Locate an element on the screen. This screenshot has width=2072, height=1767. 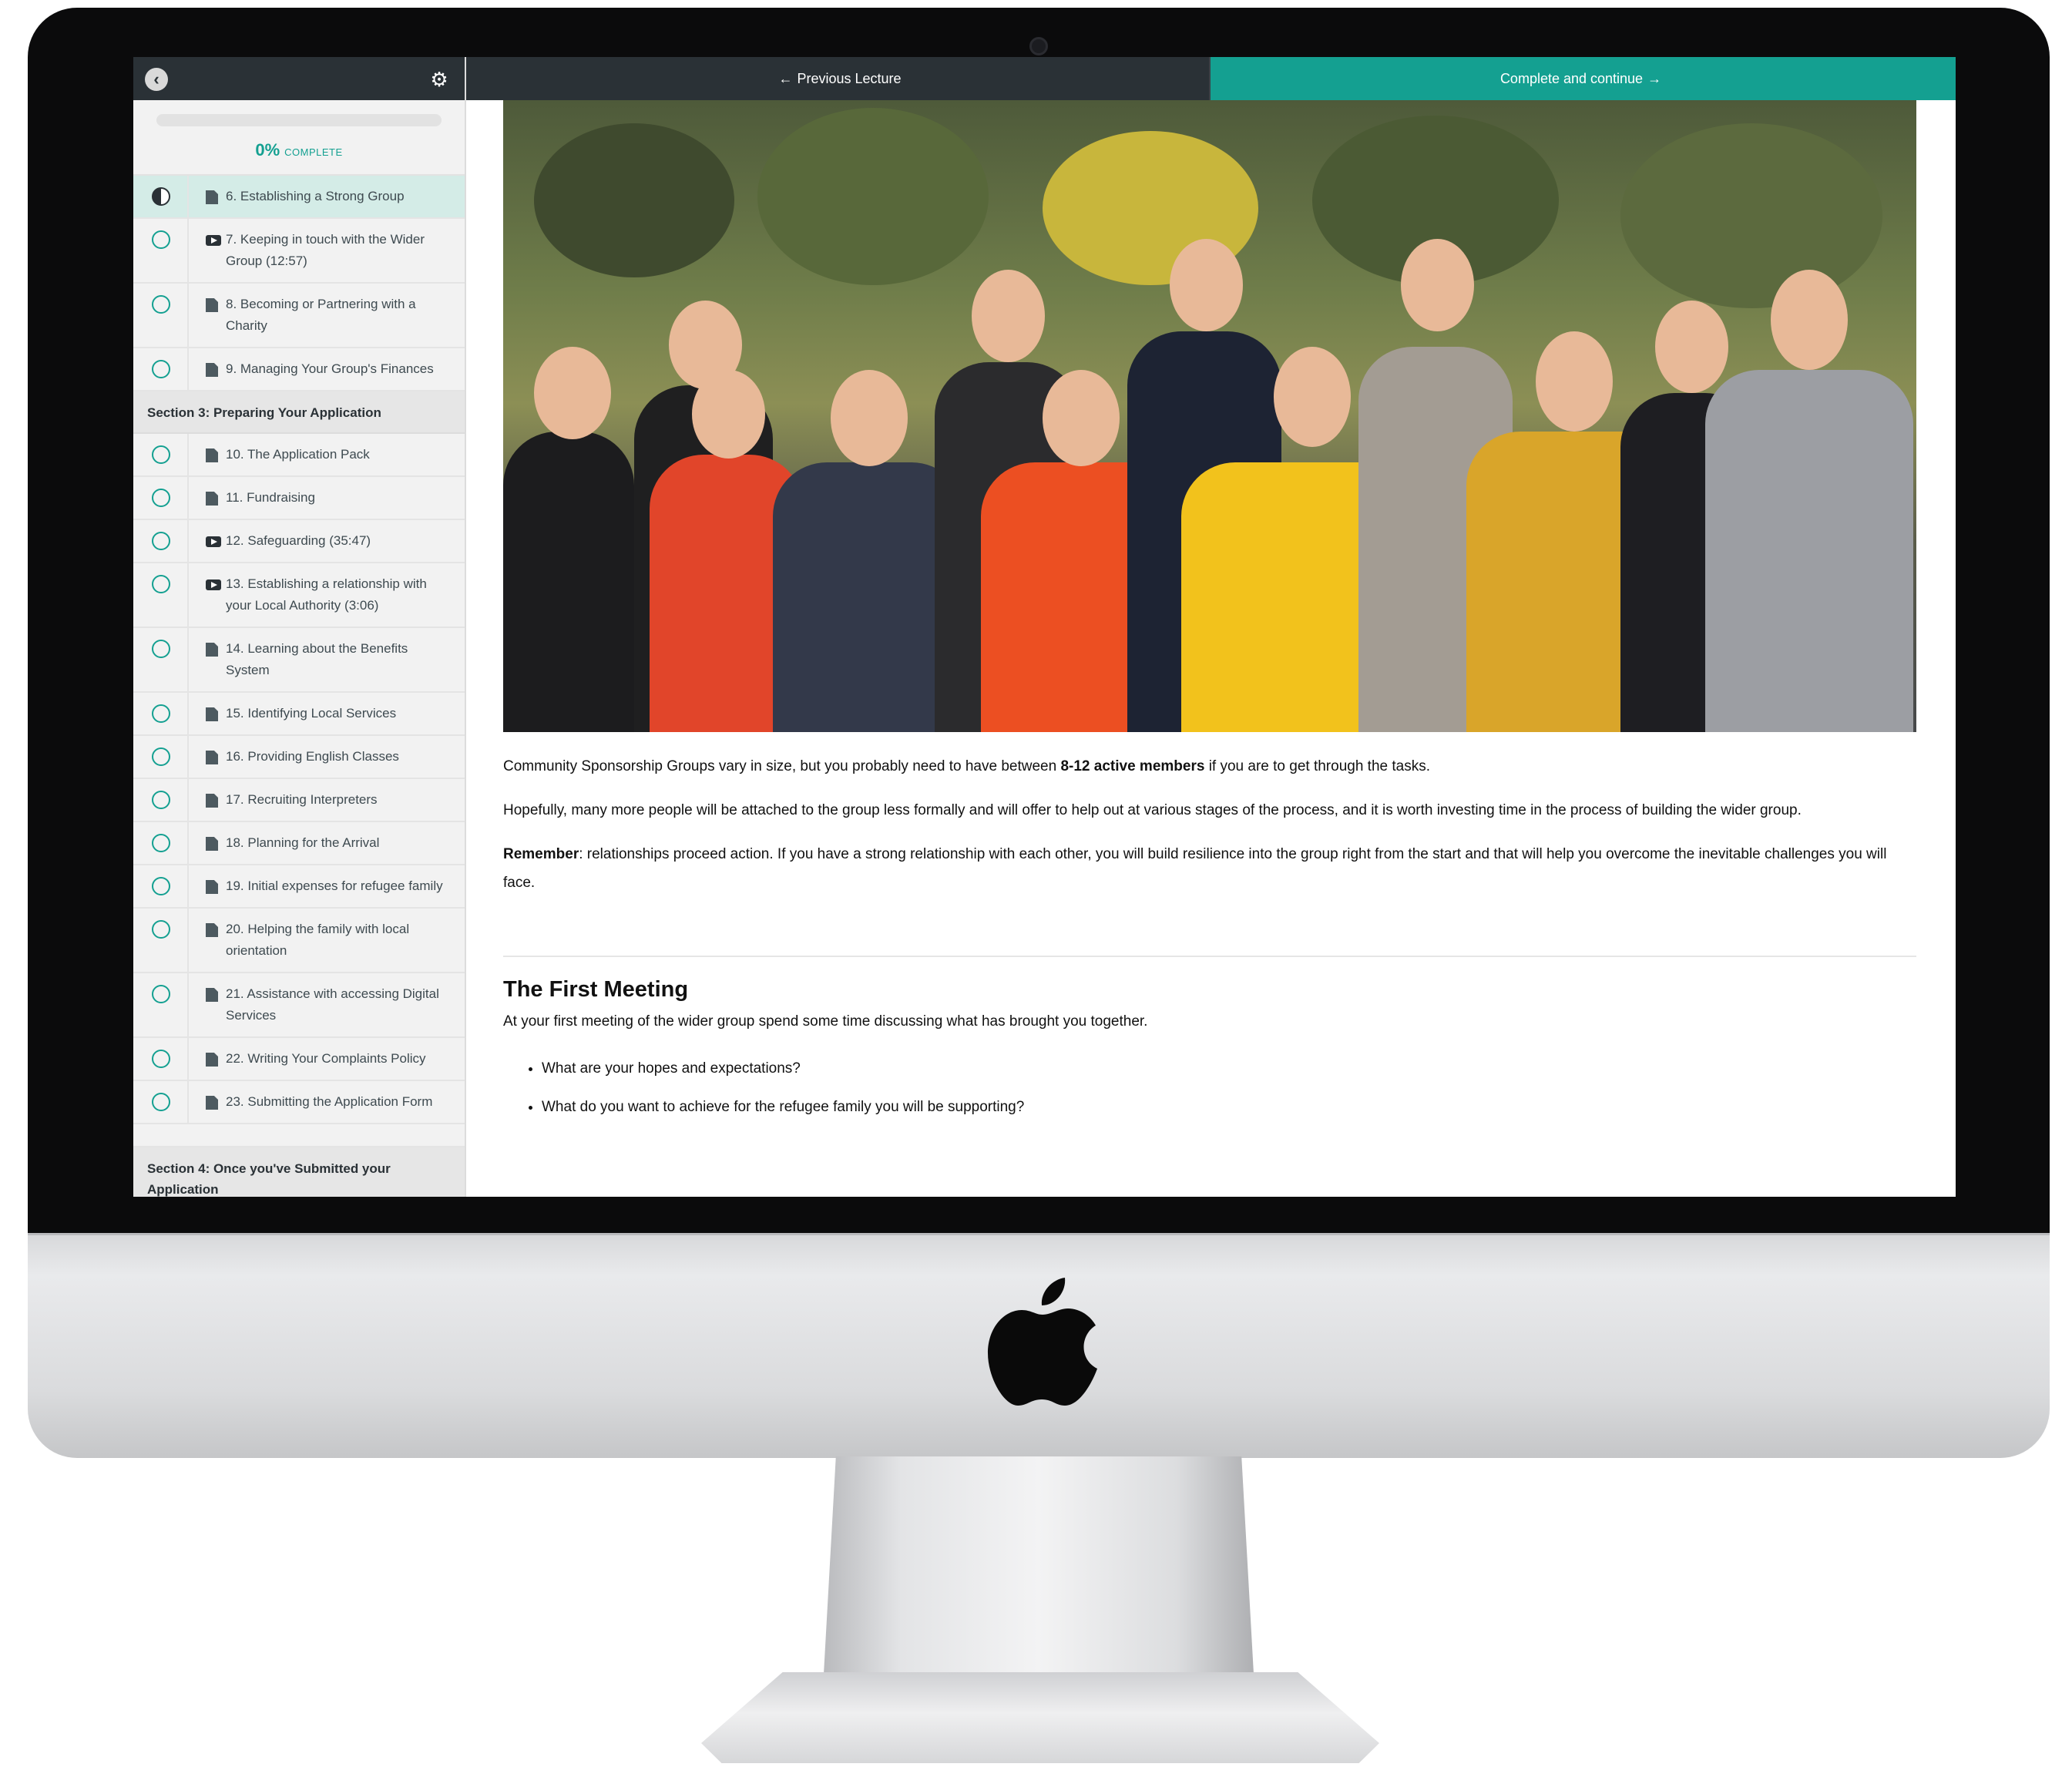
course-progress: 0% COMPLETE is located at coordinates (299, 138).